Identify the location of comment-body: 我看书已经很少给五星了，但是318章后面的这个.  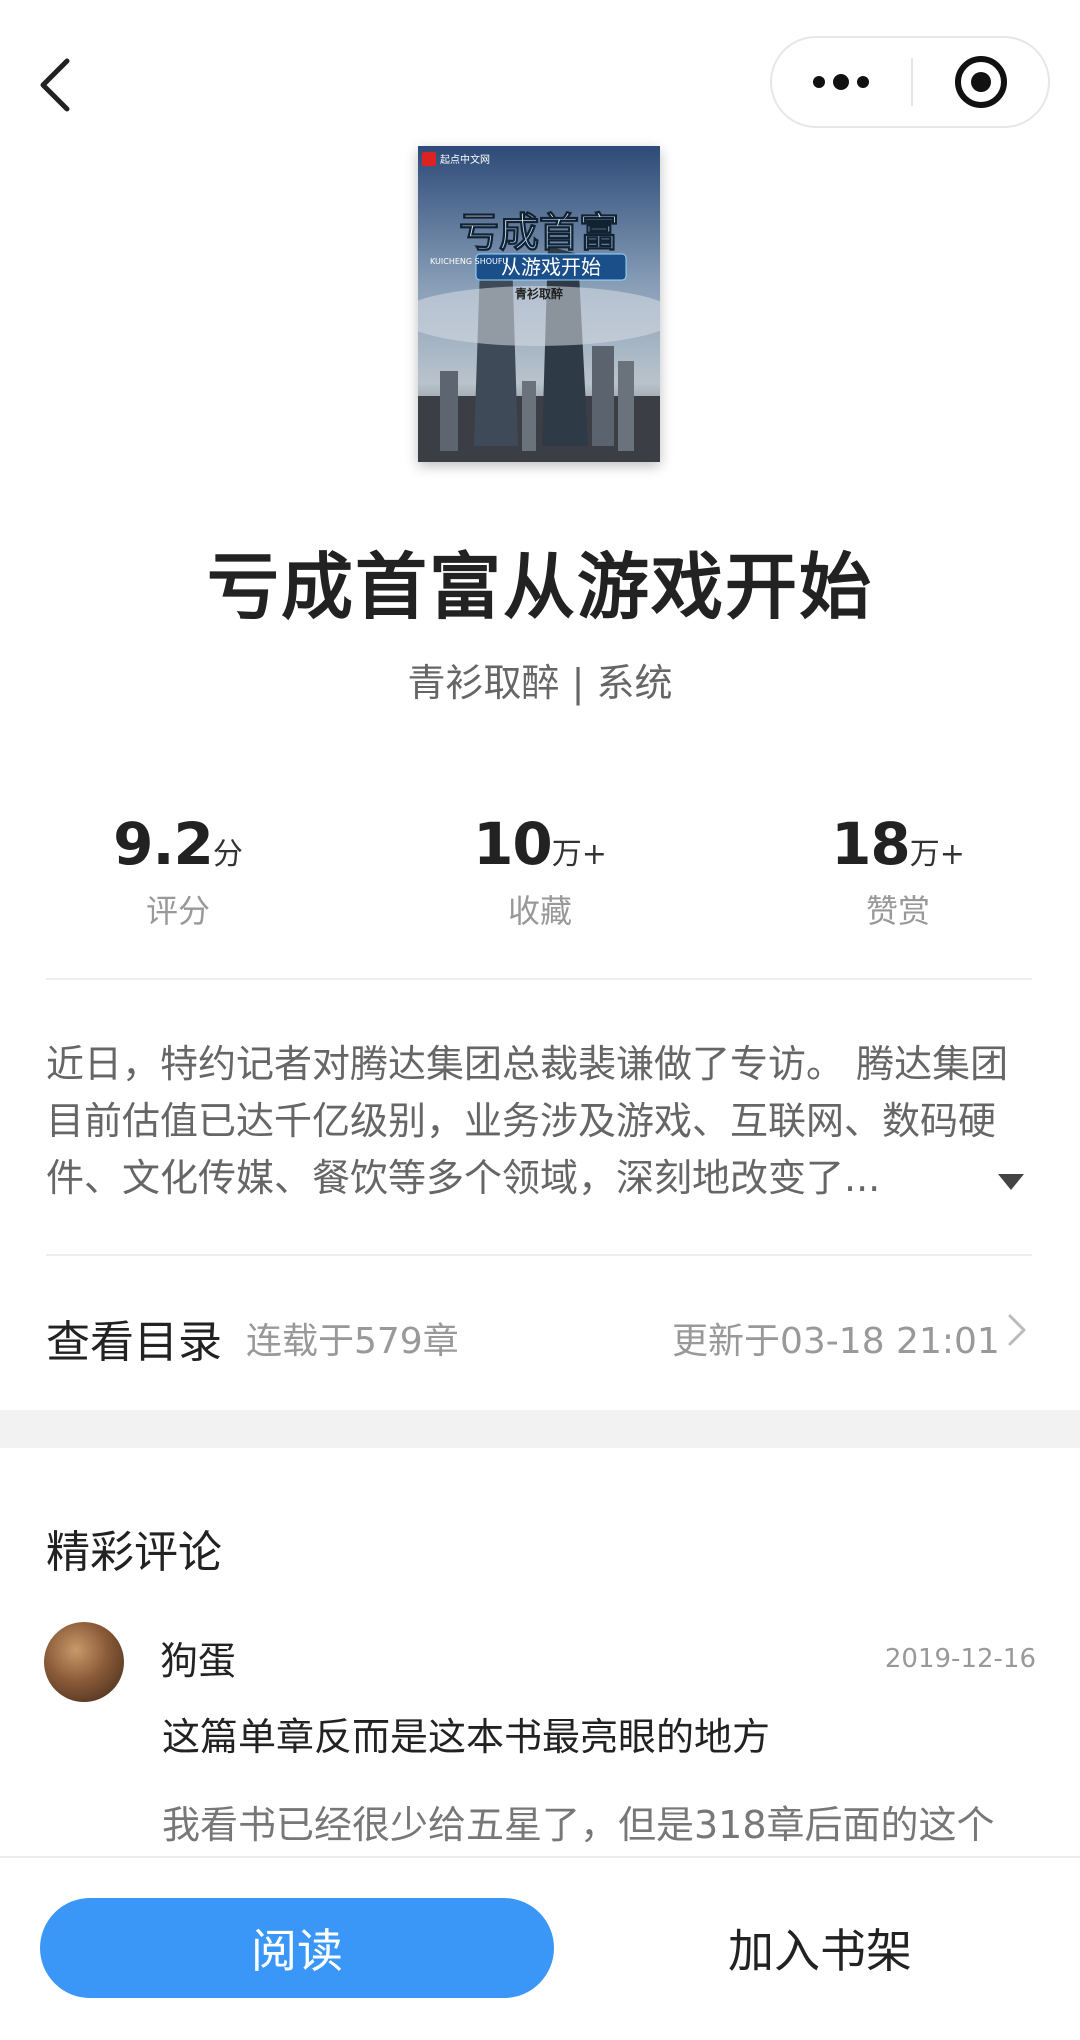
(578, 1825).